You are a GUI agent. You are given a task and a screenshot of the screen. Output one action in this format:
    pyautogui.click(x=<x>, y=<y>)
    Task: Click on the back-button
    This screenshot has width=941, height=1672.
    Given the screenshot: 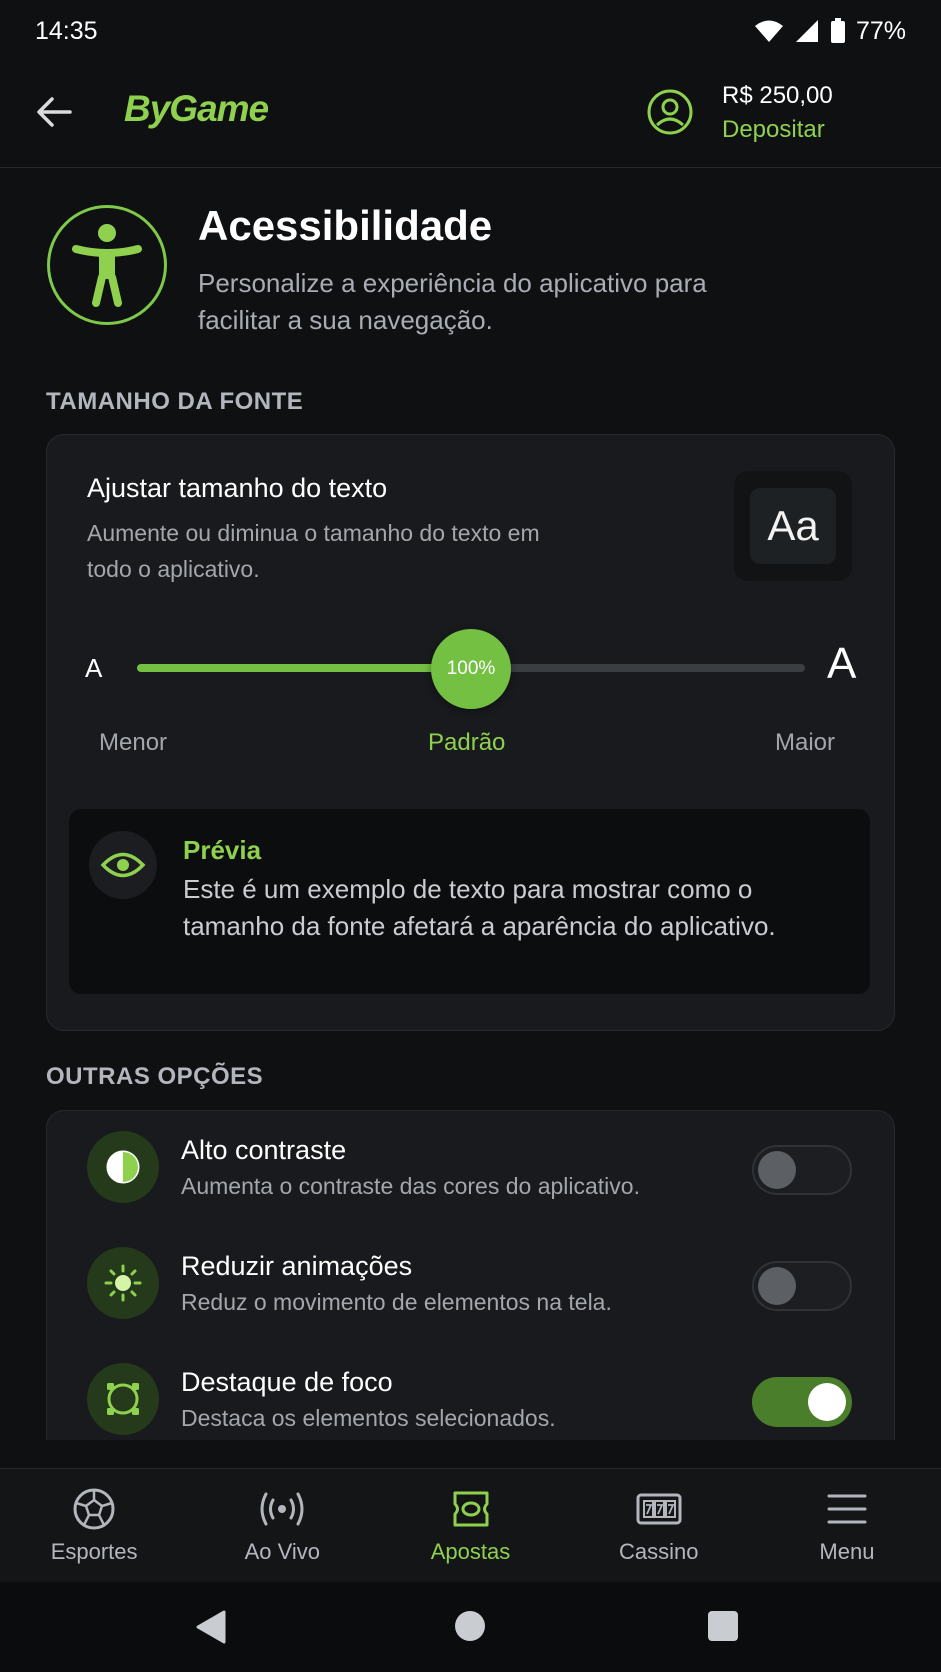 What is the action you would take?
    pyautogui.click(x=54, y=112)
    